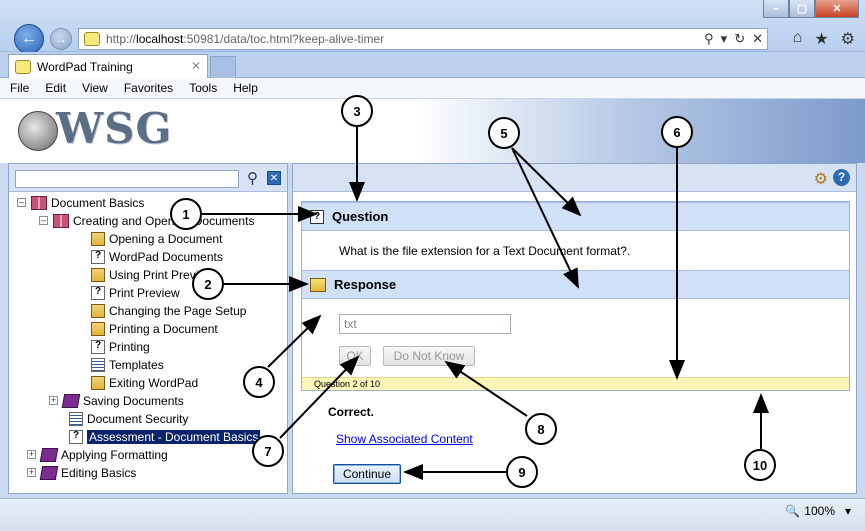 The height and width of the screenshot is (531, 865). I want to click on toc-node-editing-basics: + Editing Basics, so click(81, 472).